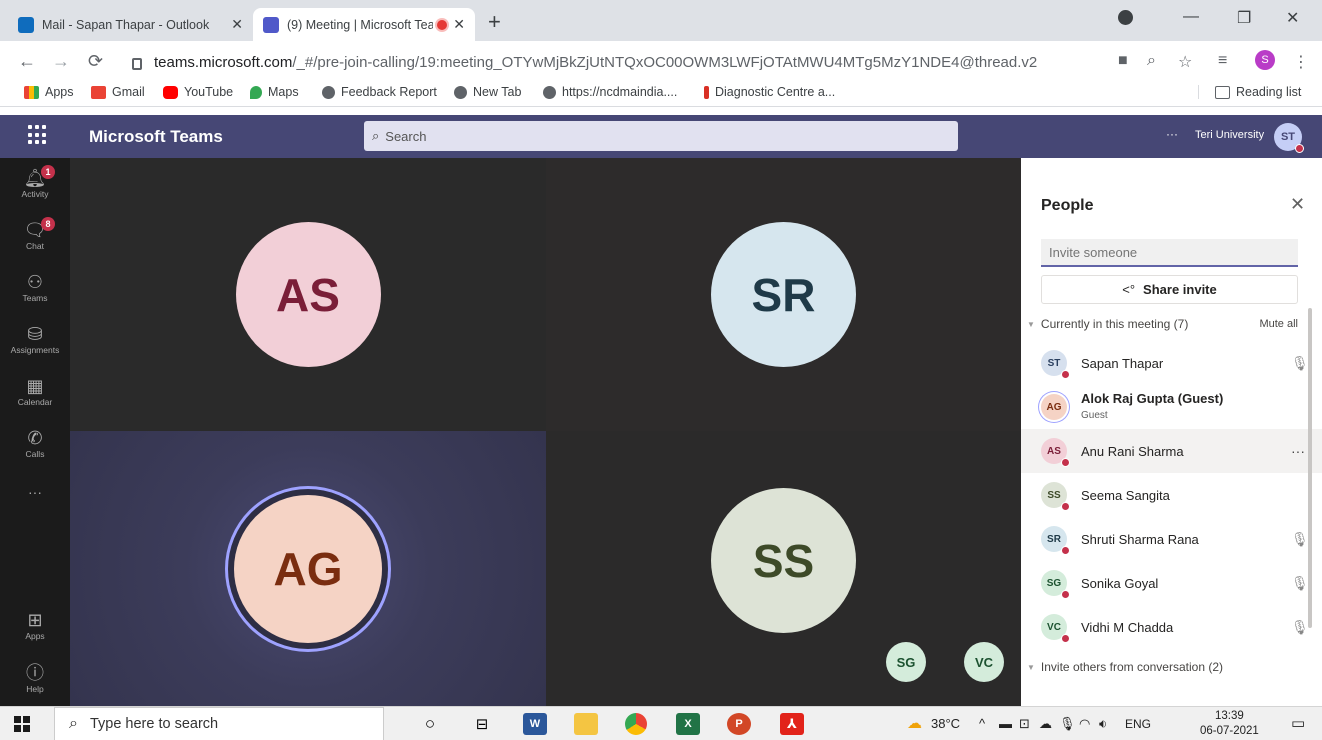 The height and width of the screenshot is (740, 1322). Describe the element at coordinates (914, 723) in the screenshot. I see `weather-icon: ☁` at that location.